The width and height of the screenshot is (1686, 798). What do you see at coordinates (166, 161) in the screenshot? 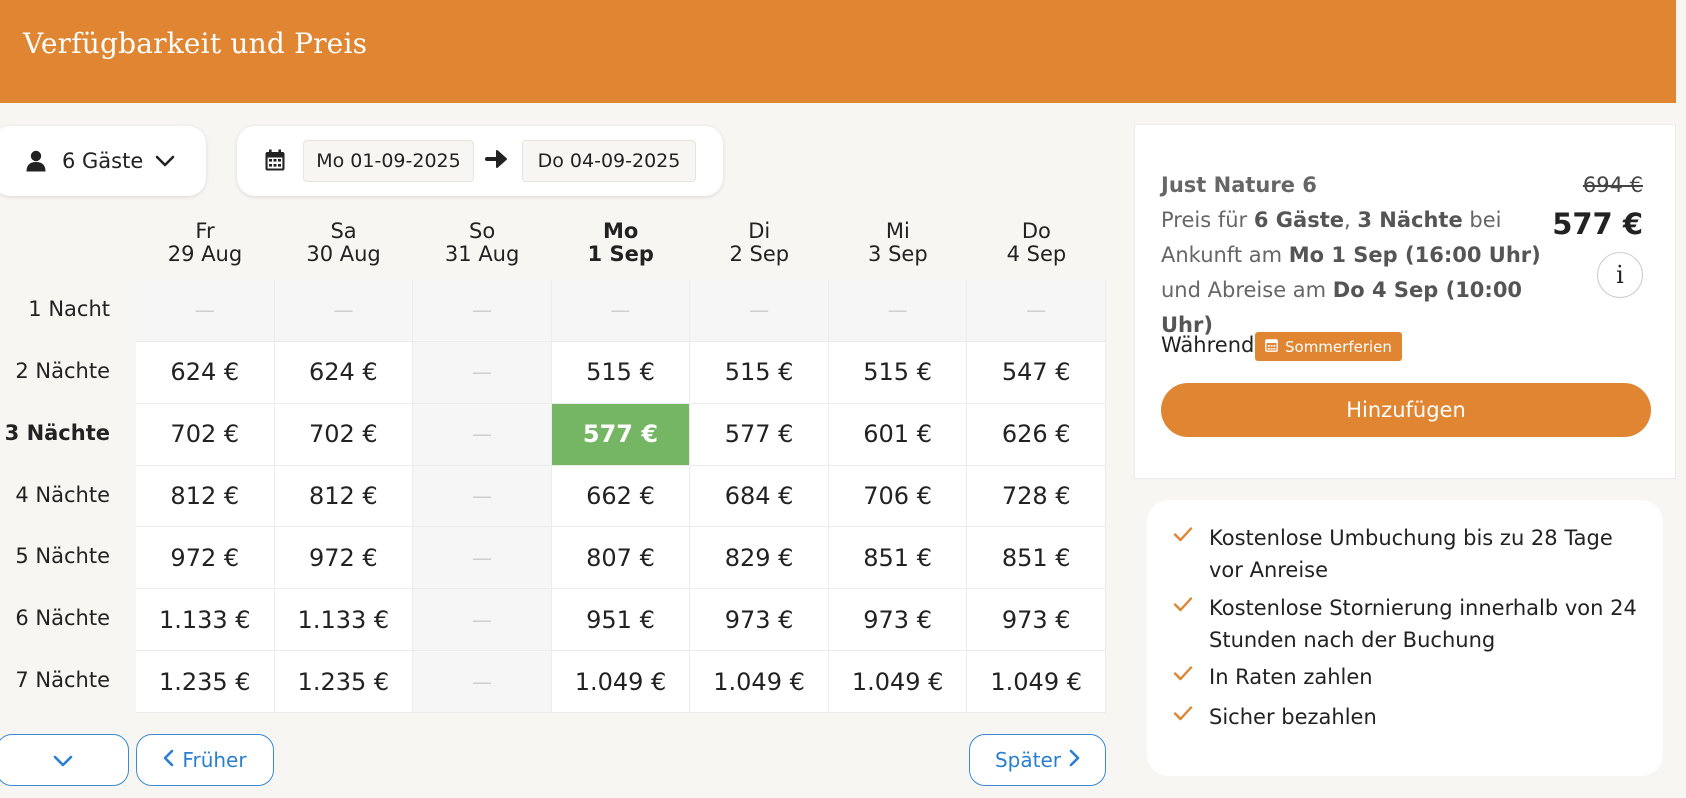
I see `chevron-down-icon` at bounding box center [166, 161].